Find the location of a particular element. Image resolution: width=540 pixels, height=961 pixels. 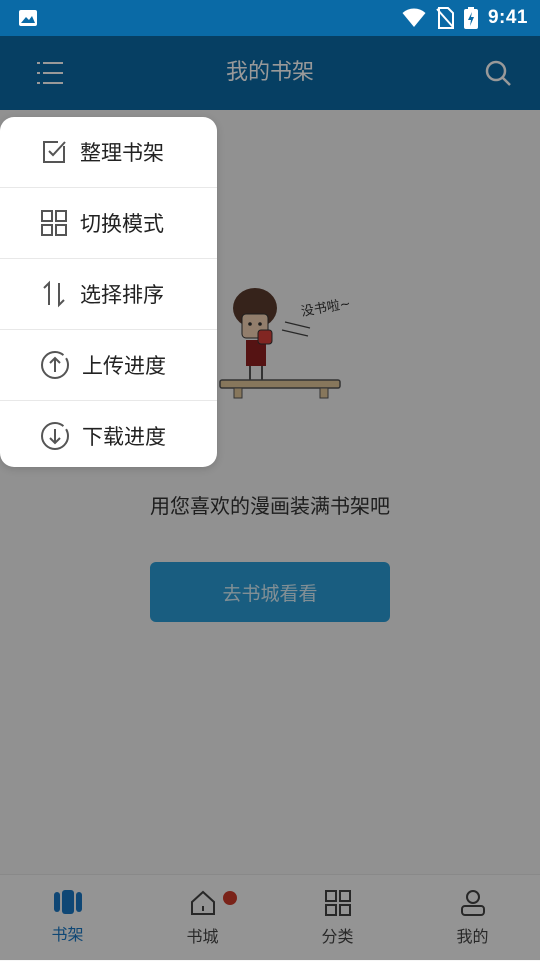

popup-menu: 整理书架 切换模式 选择排序 上传进度 下载进度 is located at coordinates (108, 292).